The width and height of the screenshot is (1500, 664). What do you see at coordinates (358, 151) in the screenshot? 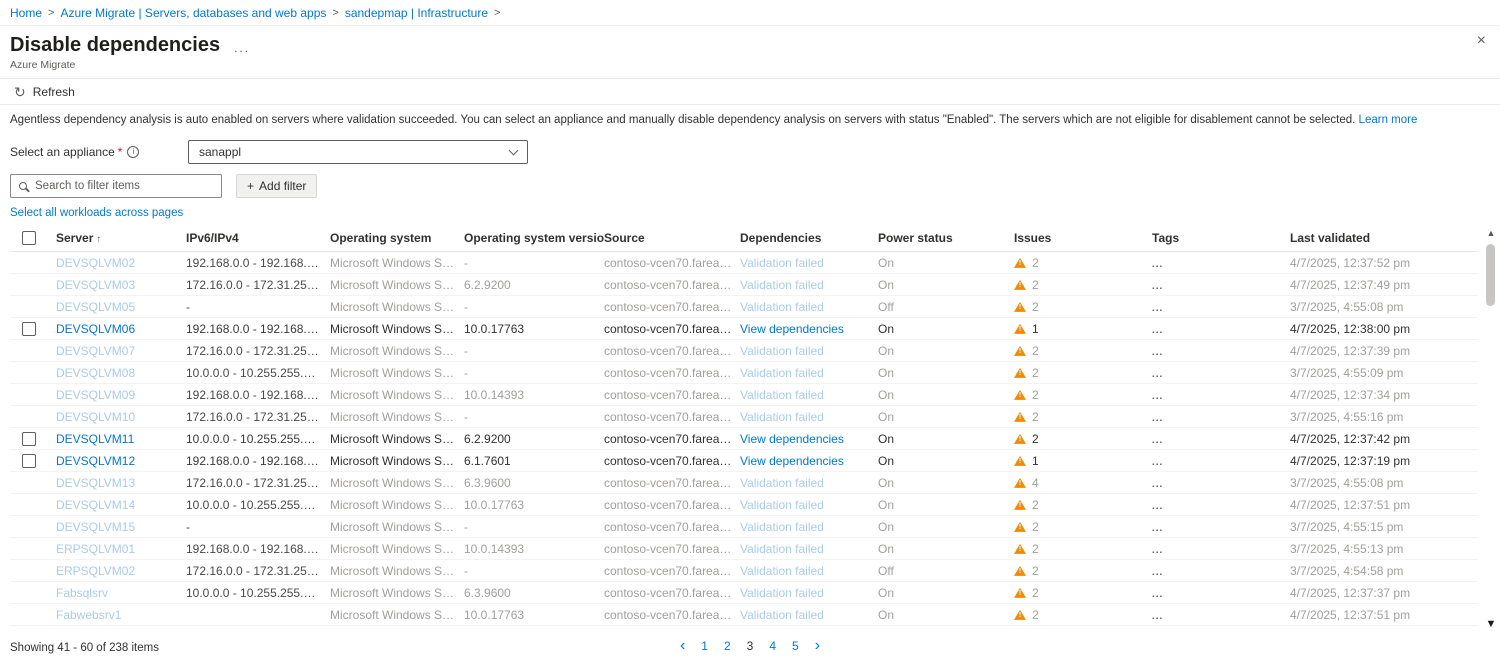
I see `appliance-select: sanappl` at bounding box center [358, 151].